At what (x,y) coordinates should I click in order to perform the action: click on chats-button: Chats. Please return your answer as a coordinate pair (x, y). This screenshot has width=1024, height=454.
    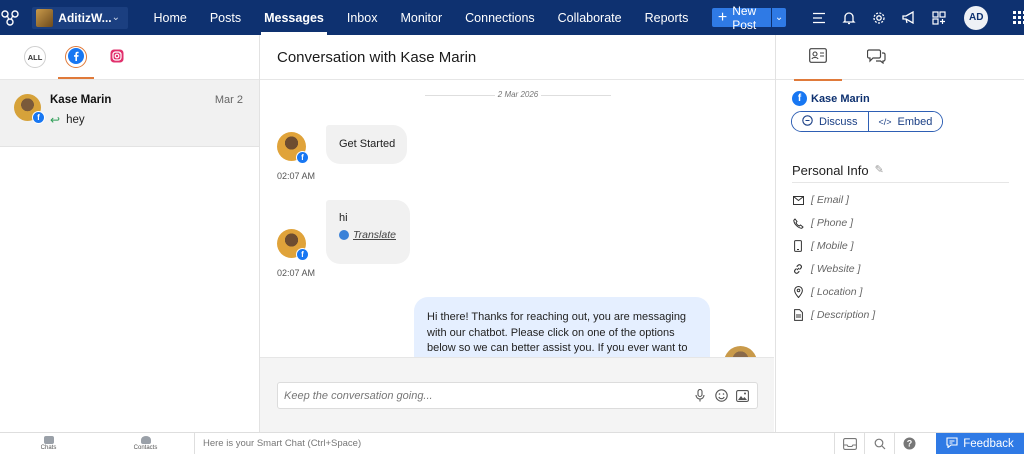
    Looking at the image, I should click on (48, 443).